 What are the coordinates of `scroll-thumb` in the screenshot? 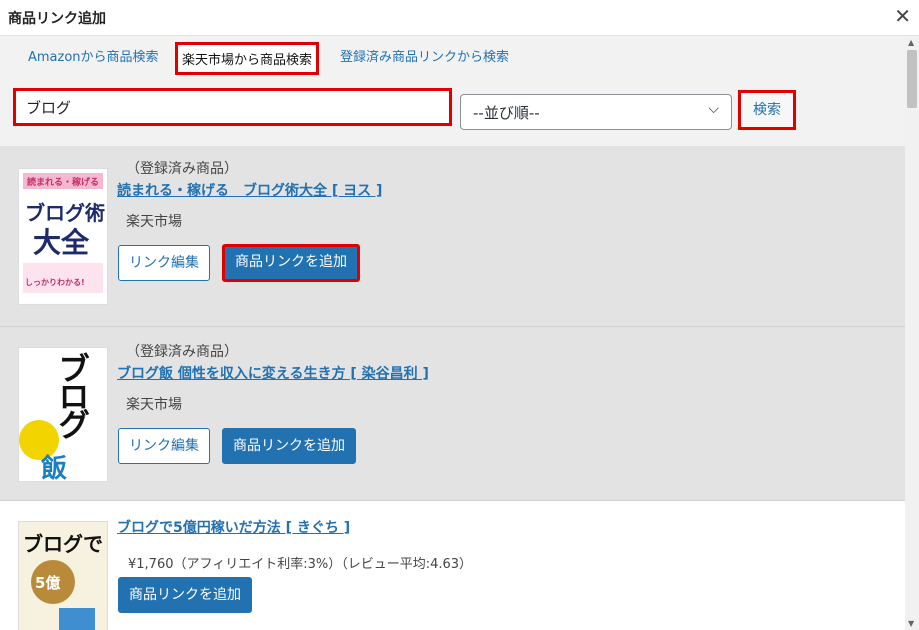 It's located at (912, 79).